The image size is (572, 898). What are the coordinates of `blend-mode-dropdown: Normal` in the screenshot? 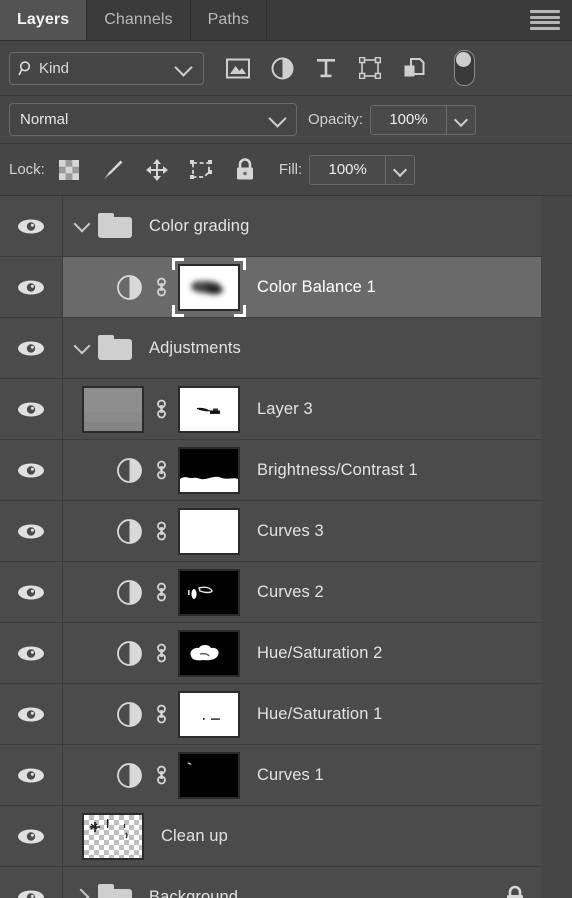 It's located at (153, 119).